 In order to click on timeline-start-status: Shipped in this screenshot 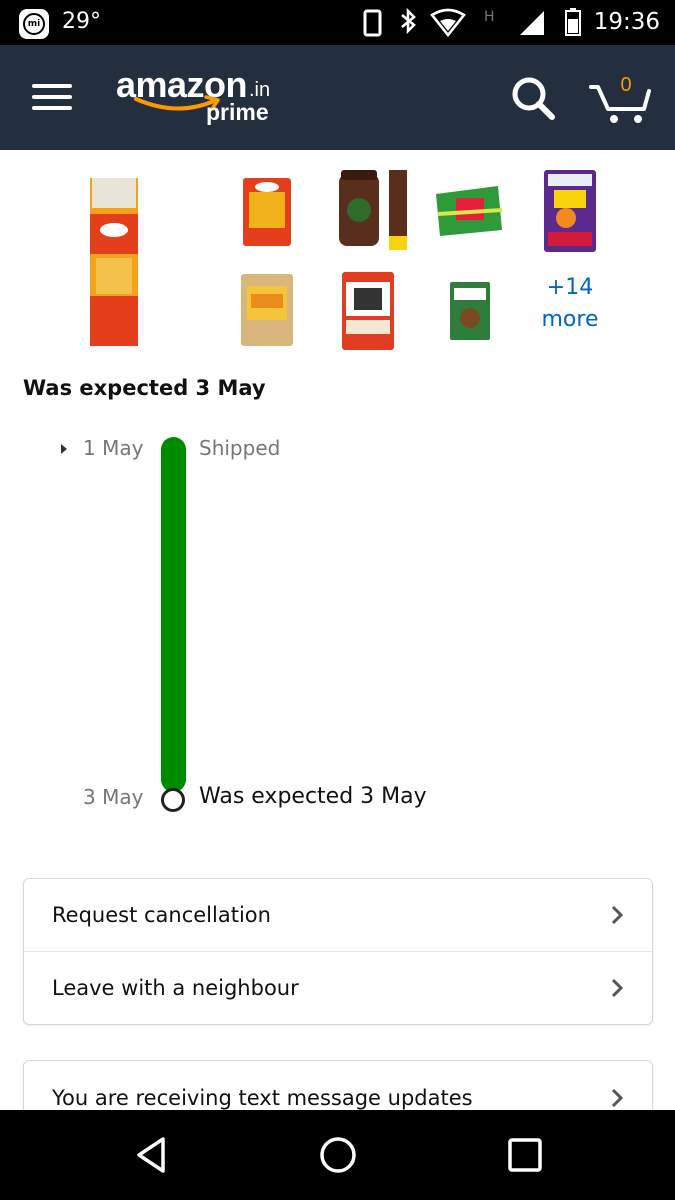, I will do `click(240, 448)`.